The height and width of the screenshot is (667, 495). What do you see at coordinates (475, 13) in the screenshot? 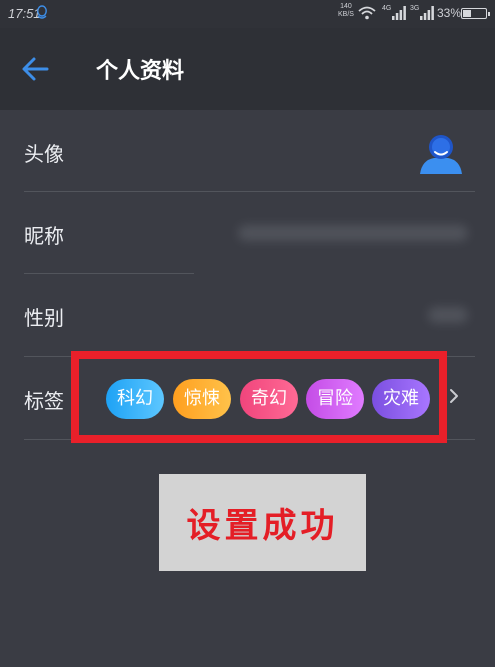
I see `battery-icon` at bounding box center [475, 13].